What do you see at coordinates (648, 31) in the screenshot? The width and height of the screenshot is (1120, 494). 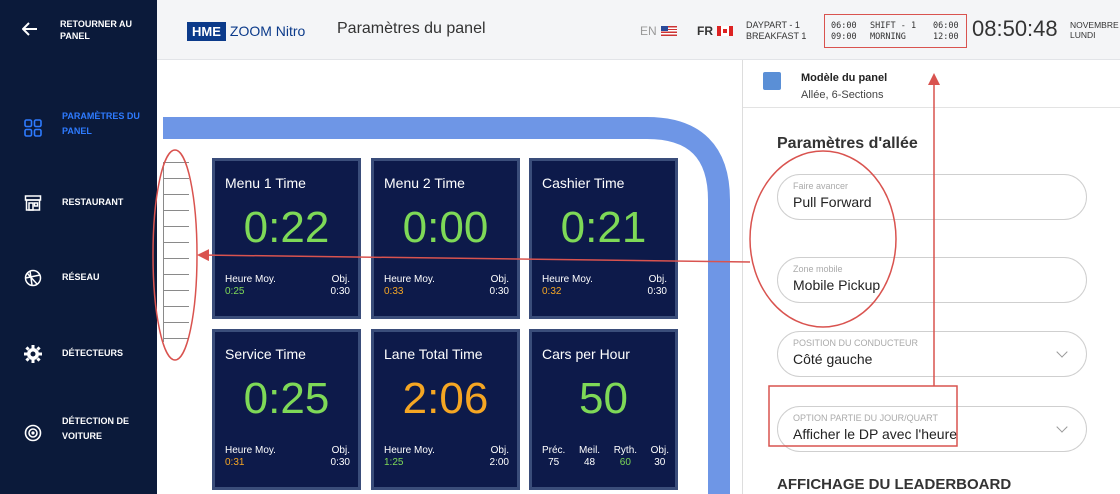 I see `language-en-label: EN` at bounding box center [648, 31].